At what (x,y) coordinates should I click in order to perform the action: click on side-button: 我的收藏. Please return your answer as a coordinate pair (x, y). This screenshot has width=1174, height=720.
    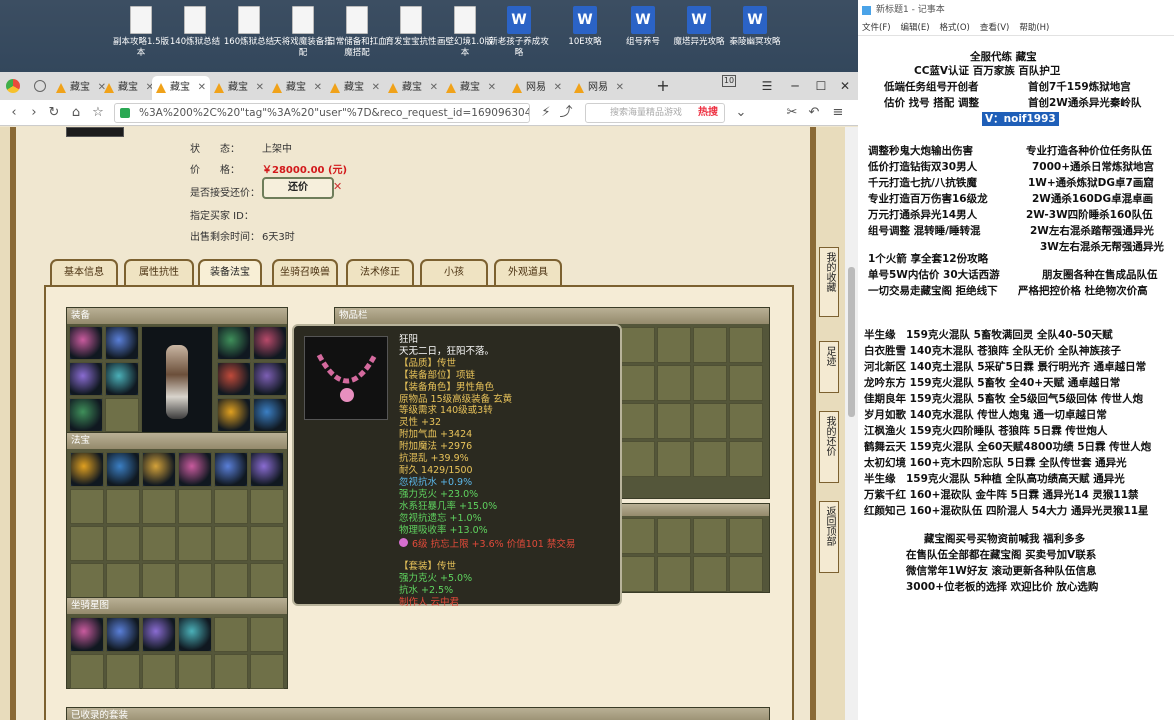
    Looking at the image, I should click on (829, 282).